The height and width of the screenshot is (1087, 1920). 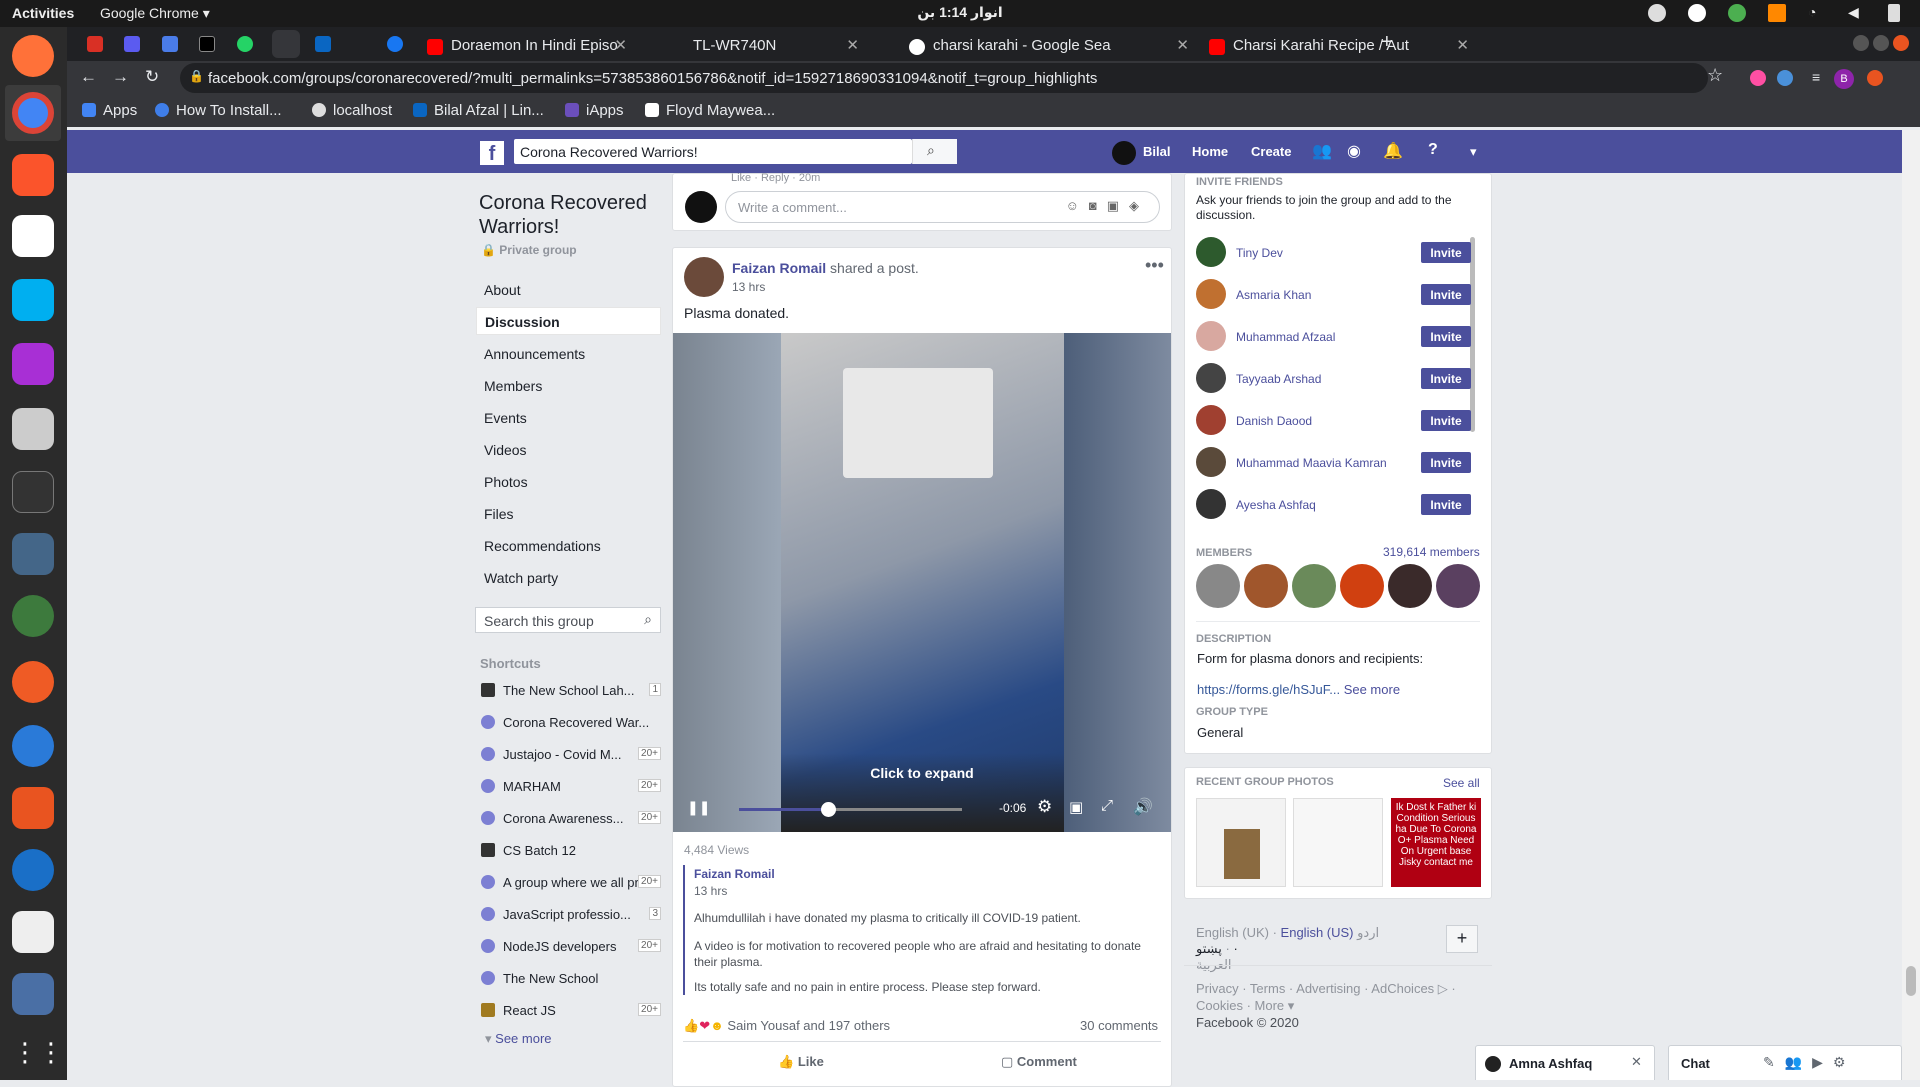 What do you see at coordinates (934, 151) in the screenshot?
I see `search-icon: ⌕` at bounding box center [934, 151].